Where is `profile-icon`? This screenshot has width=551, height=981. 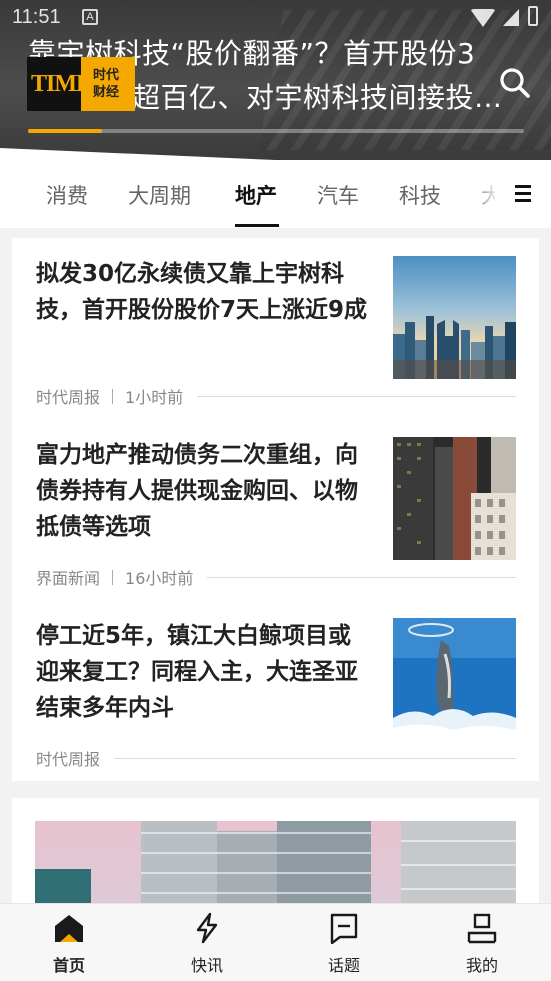
profile-icon is located at coordinates (482, 928).